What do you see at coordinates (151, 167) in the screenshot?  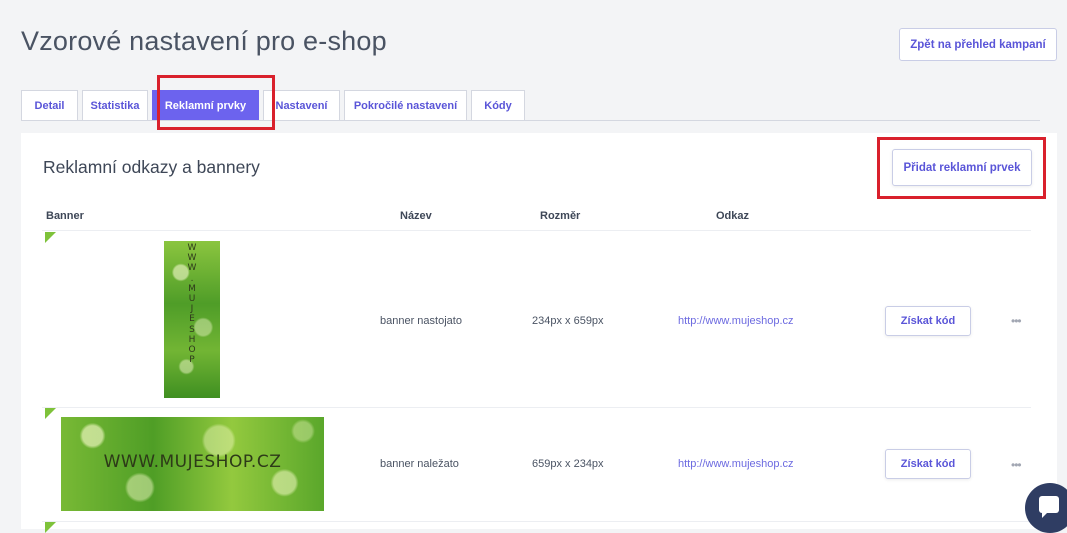 I see `section-title: Reklamní odkazy a bannery` at bounding box center [151, 167].